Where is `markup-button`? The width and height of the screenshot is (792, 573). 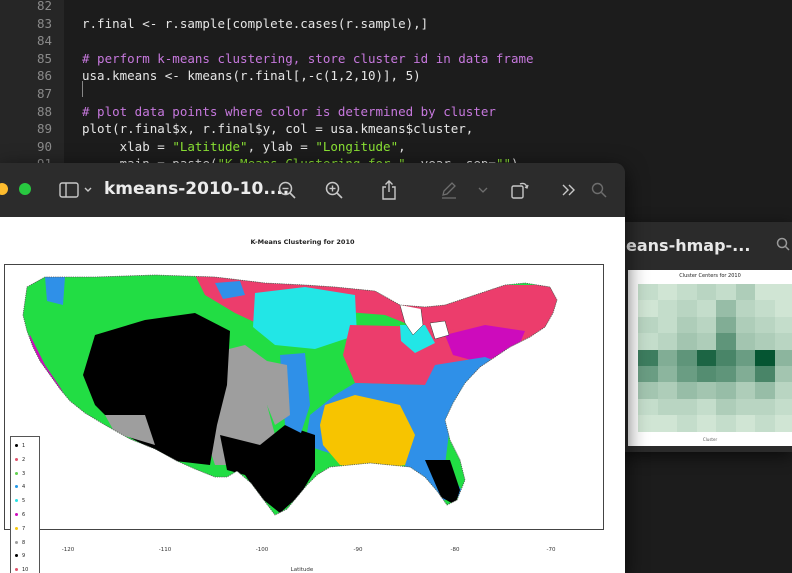 markup-button is located at coordinates (449, 190).